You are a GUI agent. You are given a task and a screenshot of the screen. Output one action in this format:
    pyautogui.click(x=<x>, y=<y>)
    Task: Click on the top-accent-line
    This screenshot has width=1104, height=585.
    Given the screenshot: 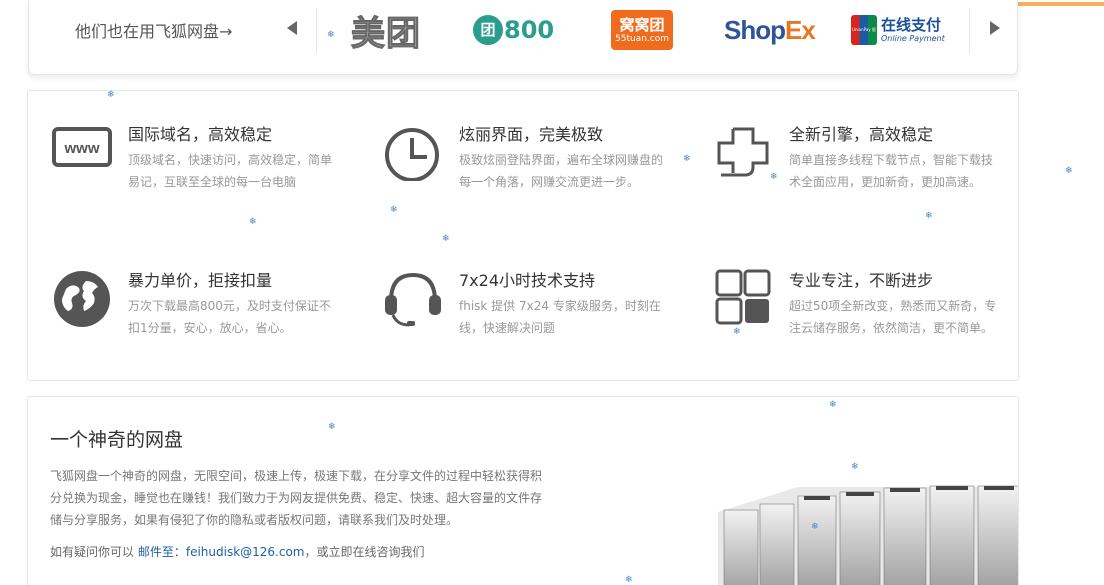 What is the action you would take?
    pyautogui.click(x=1061, y=4)
    